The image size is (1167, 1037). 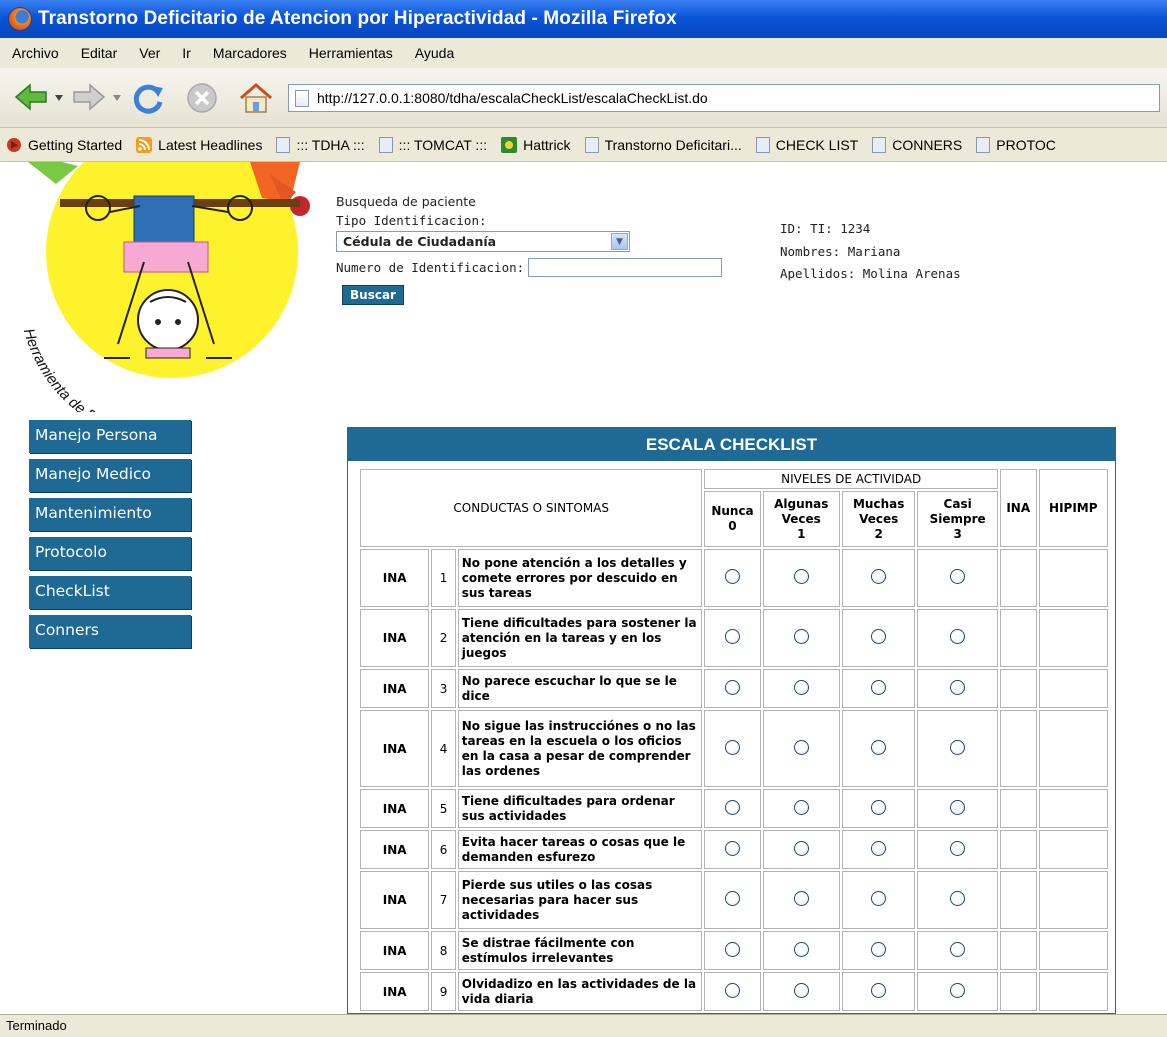 What do you see at coordinates (625, 267) in the screenshot?
I see `numero-identificacion-input` at bounding box center [625, 267].